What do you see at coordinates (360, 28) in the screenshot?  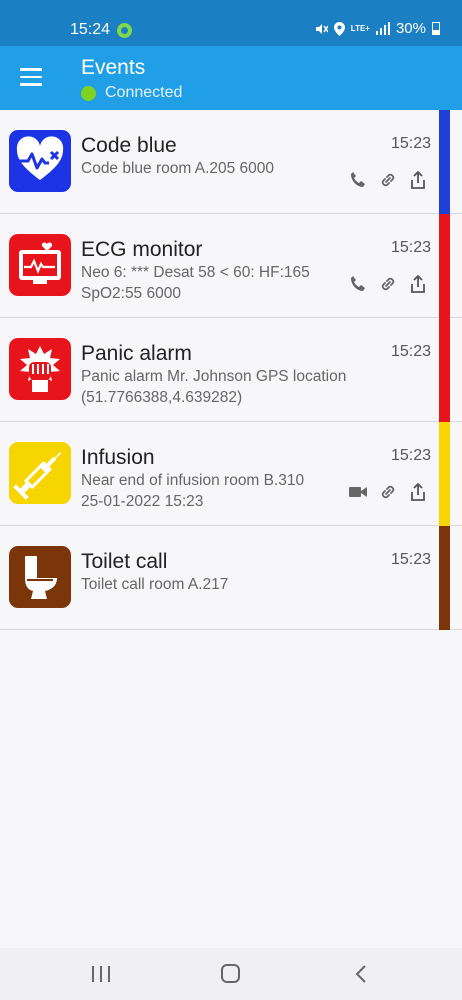 I see `network-type: LTE+` at bounding box center [360, 28].